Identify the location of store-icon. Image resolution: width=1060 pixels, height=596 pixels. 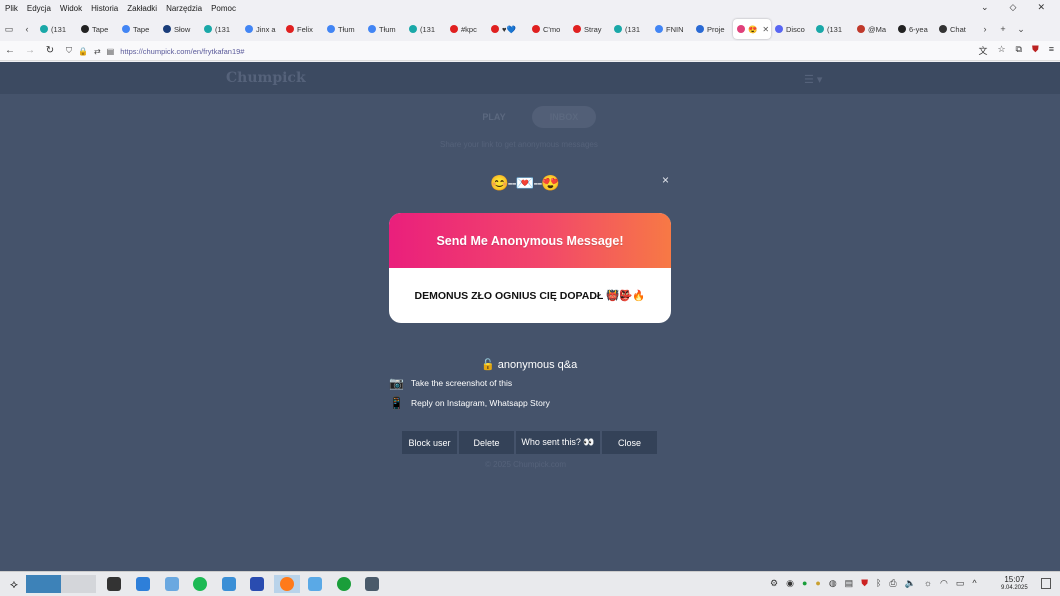
(143, 584).